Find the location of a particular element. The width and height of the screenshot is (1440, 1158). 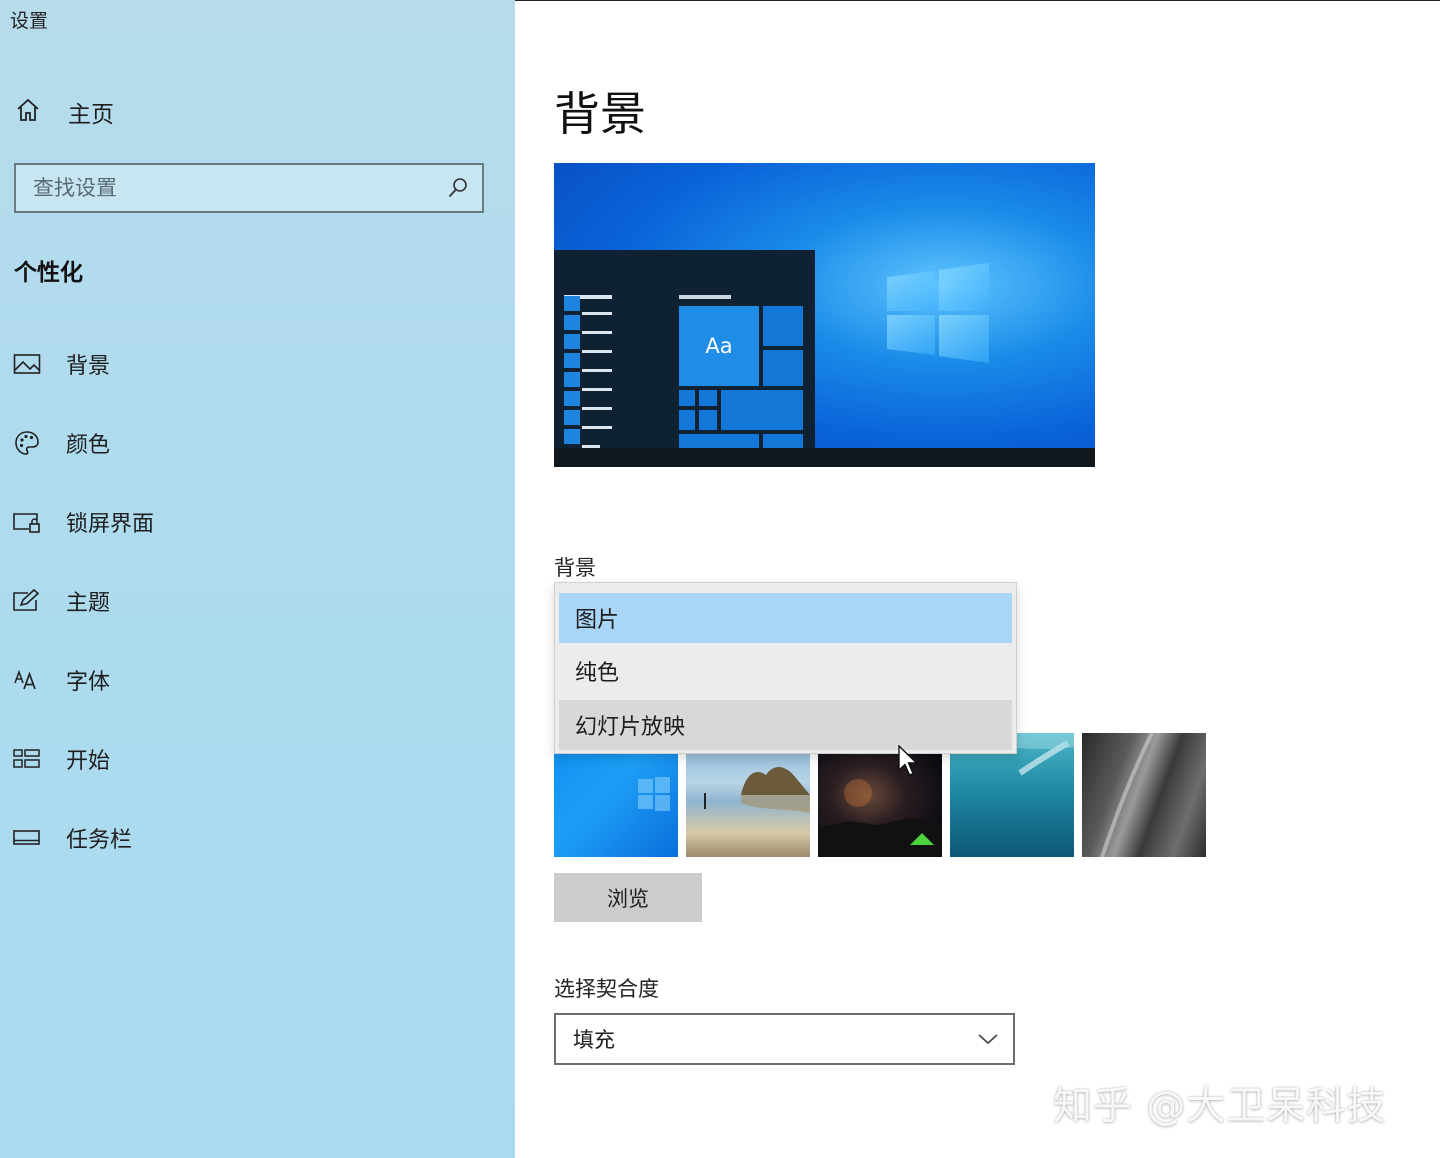

preview-taskbar is located at coordinates (824, 457).